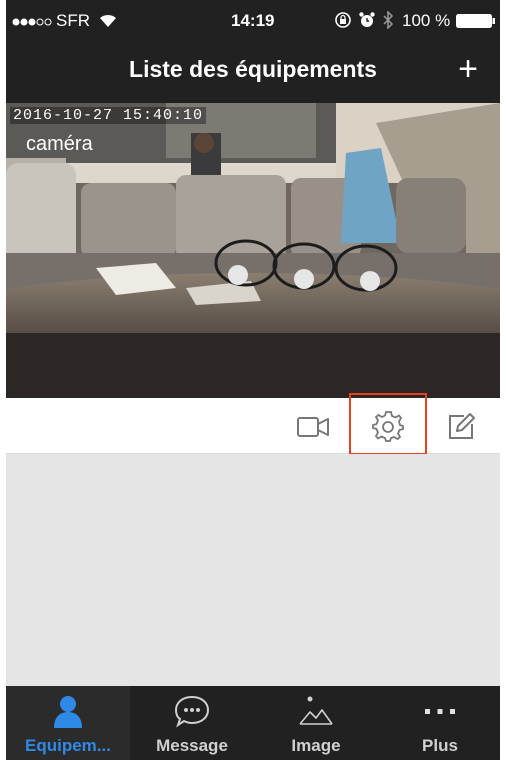  I want to click on tab-label: Message, so click(192, 745).